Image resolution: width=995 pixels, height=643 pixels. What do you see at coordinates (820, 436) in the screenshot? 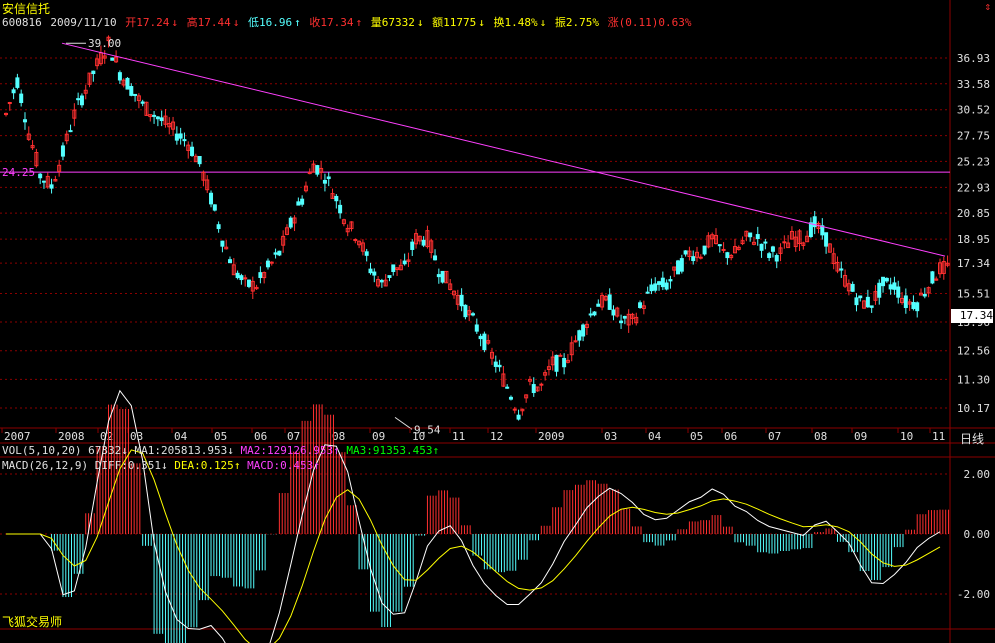
I see `time-axis-label: 08` at bounding box center [820, 436].